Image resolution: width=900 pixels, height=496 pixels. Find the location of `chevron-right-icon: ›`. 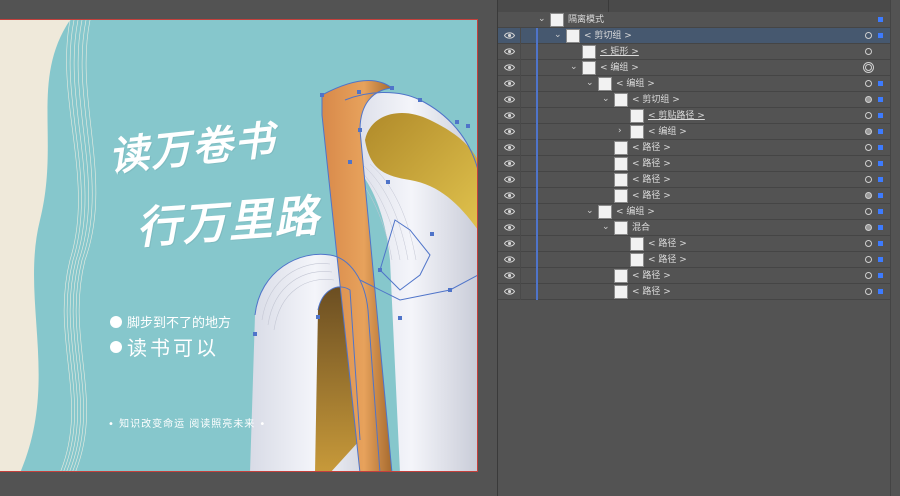

chevron-right-icon: › is located at coordinates (622, 131).